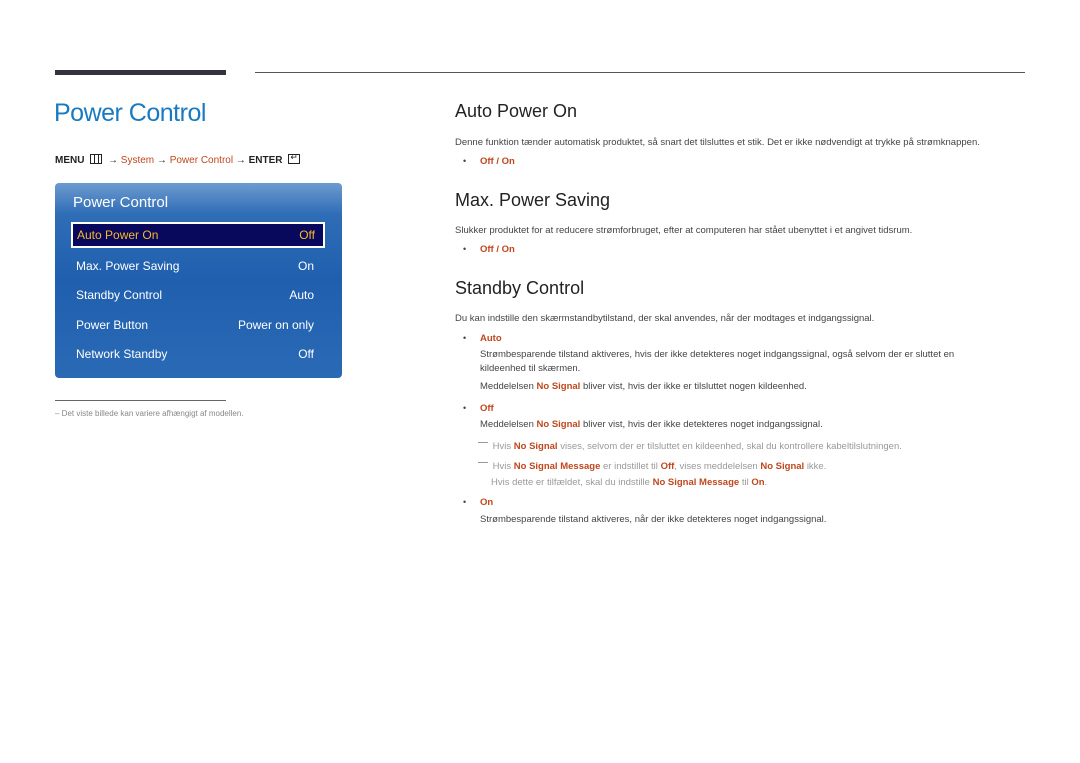 Image resolution: width=1080 pixels, height=763 pixels. I want to click on osd-item-max-power-saving: Max. Power Saving On, so click(197, 266).